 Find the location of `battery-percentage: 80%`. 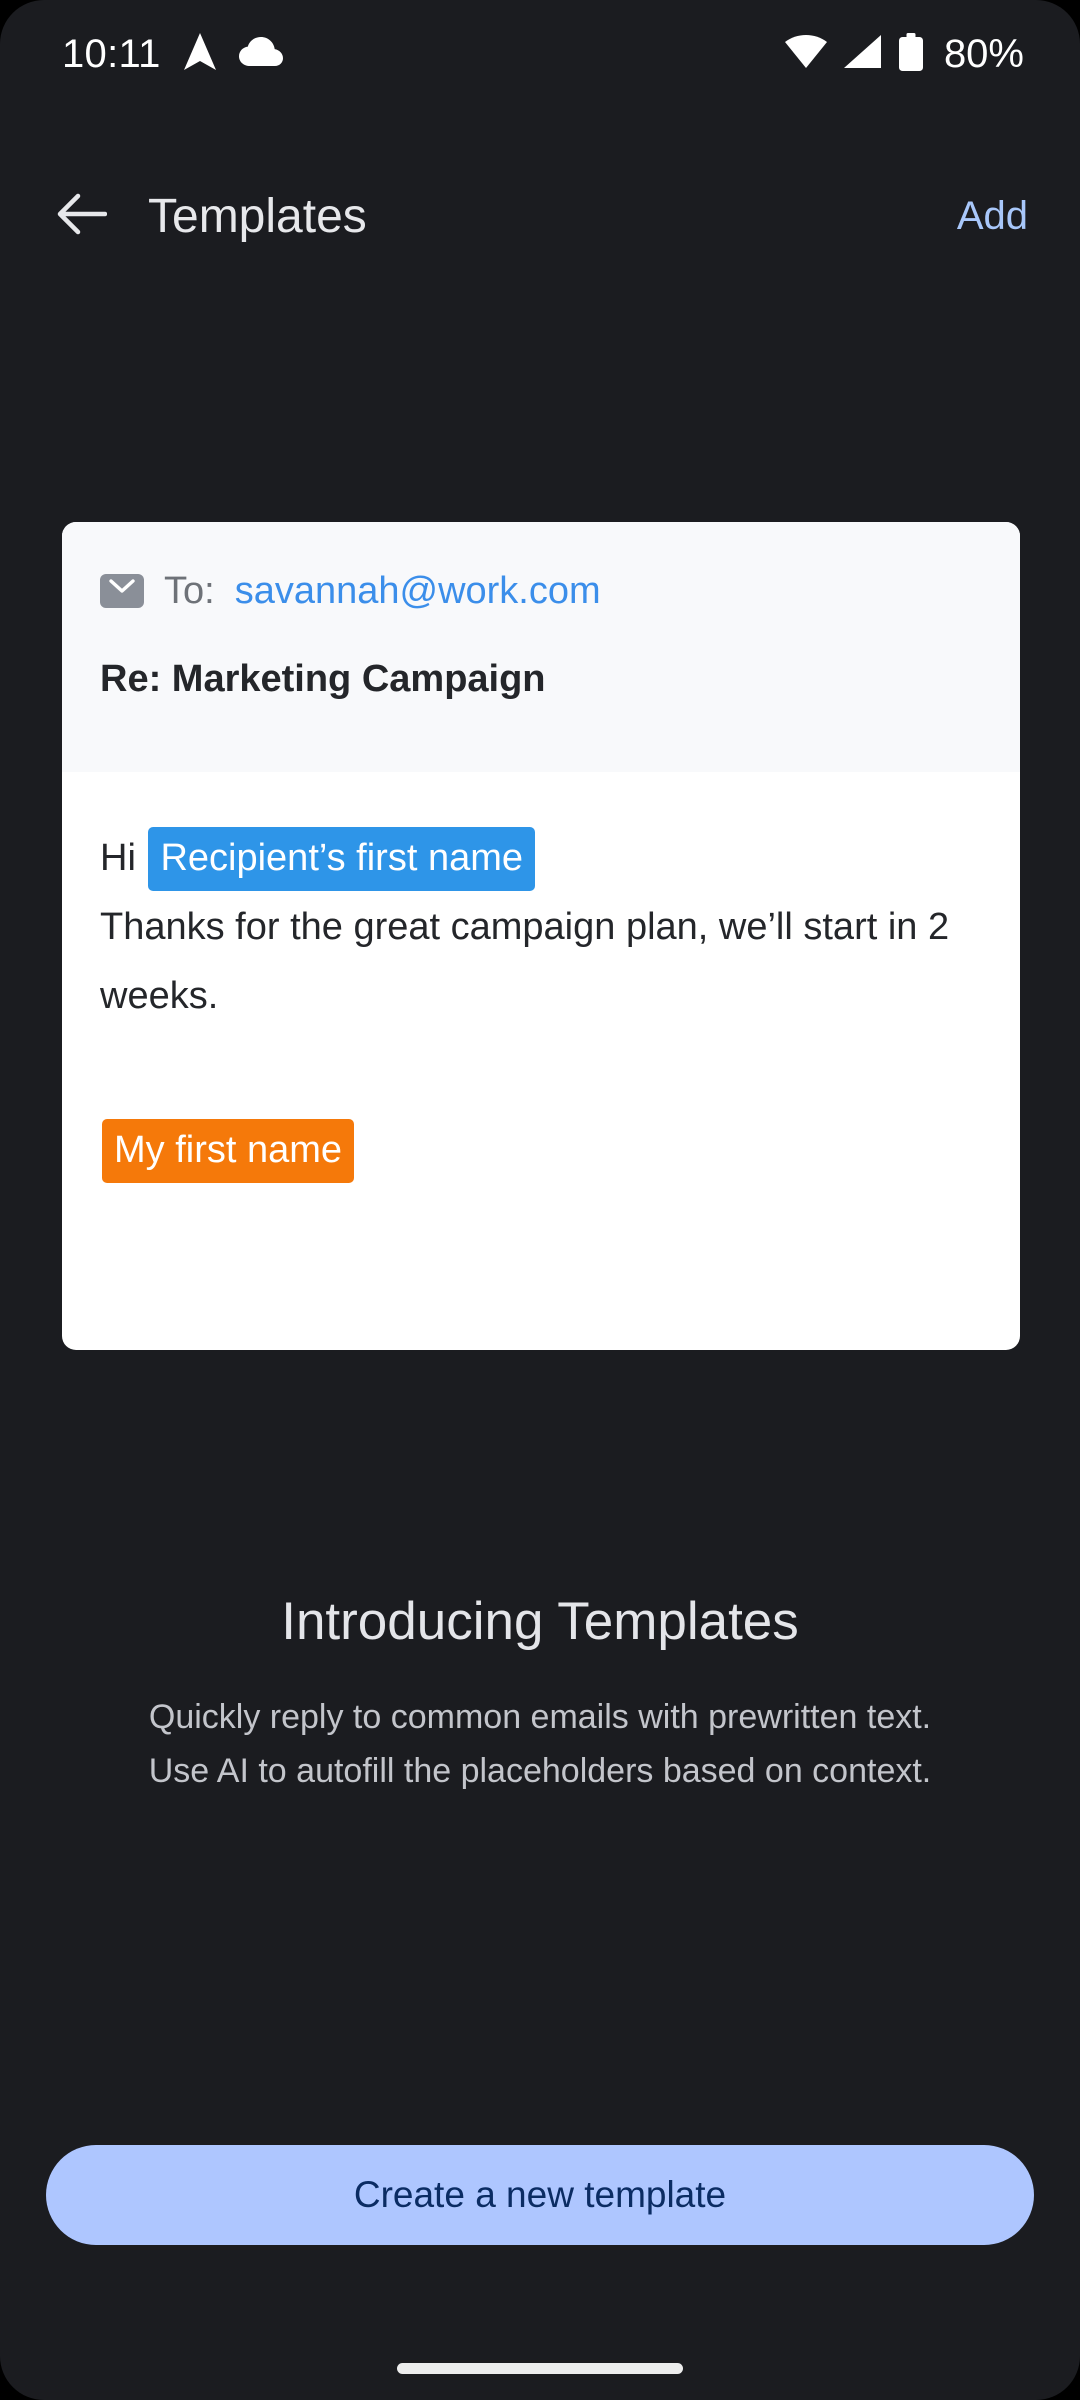

battery-percentage: 80% is located at coordinates (983, 54).